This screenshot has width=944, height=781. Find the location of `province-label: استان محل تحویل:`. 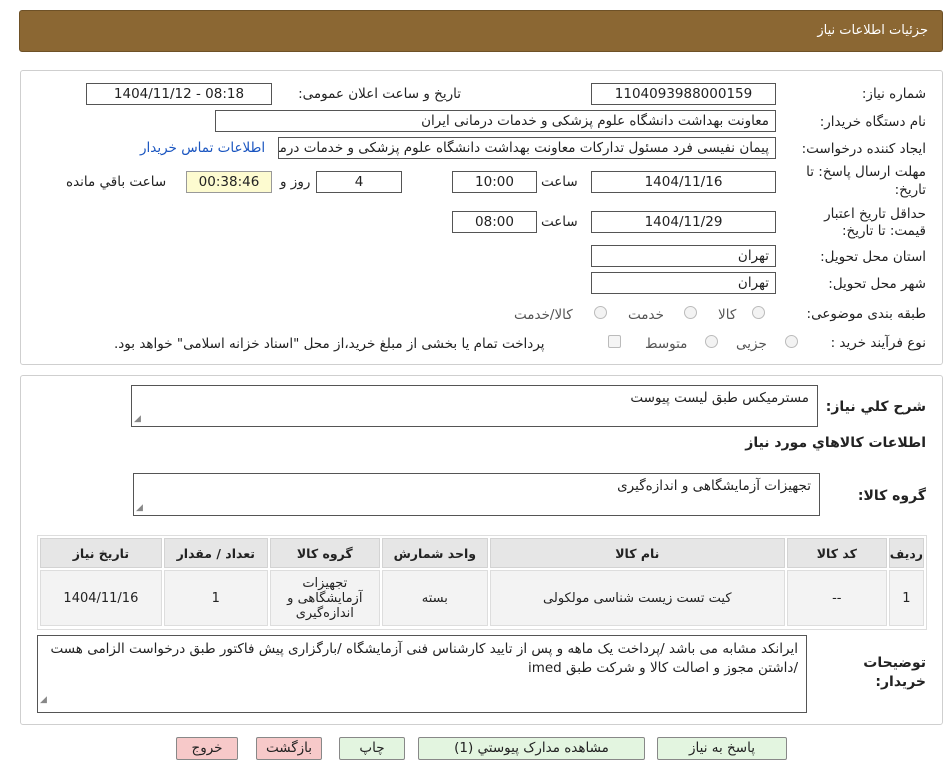

province-label: استان محل تحویل: is located at coordinates (873, 257).